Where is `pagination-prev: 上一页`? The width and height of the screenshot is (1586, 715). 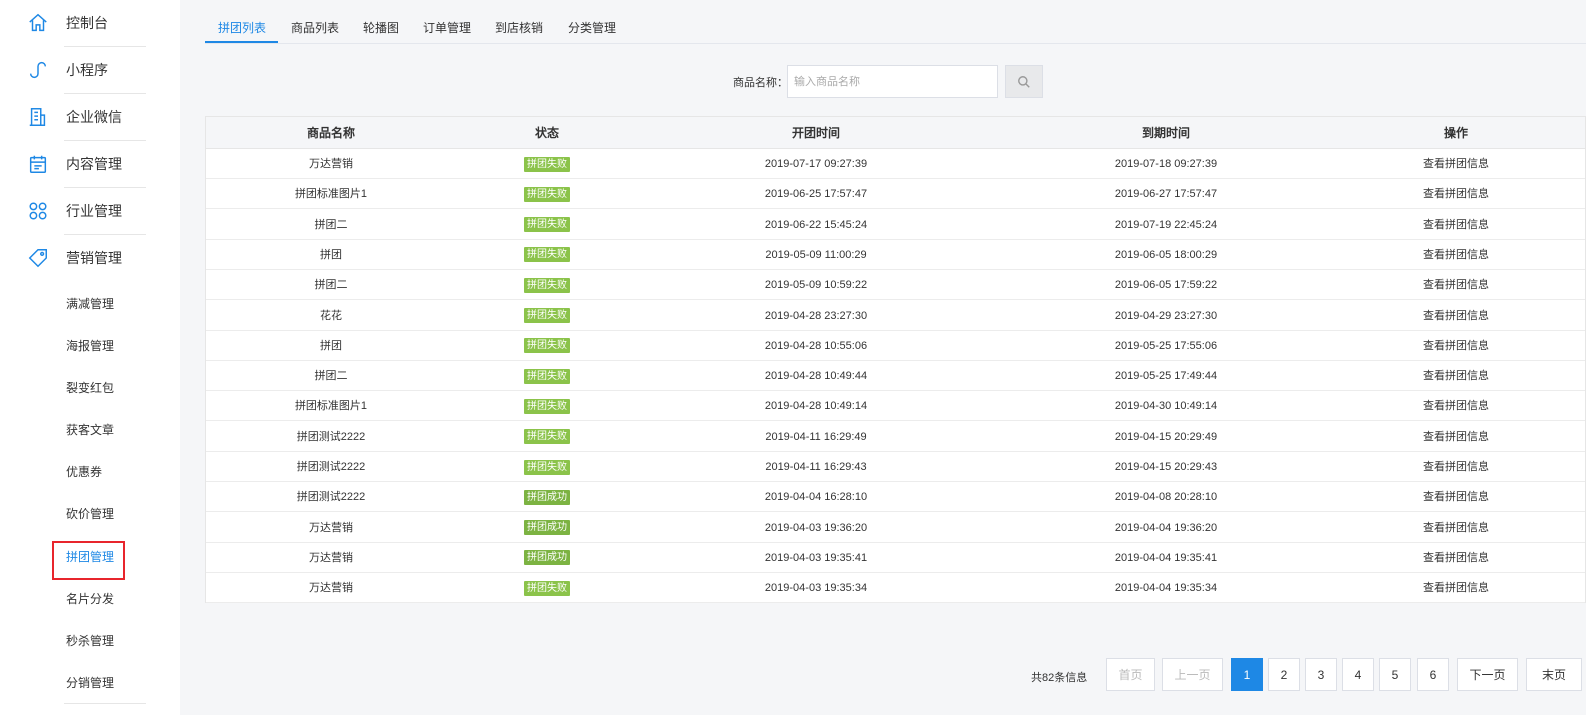
pagination-prev: 上一页 is located at coordinates (1192, 674).